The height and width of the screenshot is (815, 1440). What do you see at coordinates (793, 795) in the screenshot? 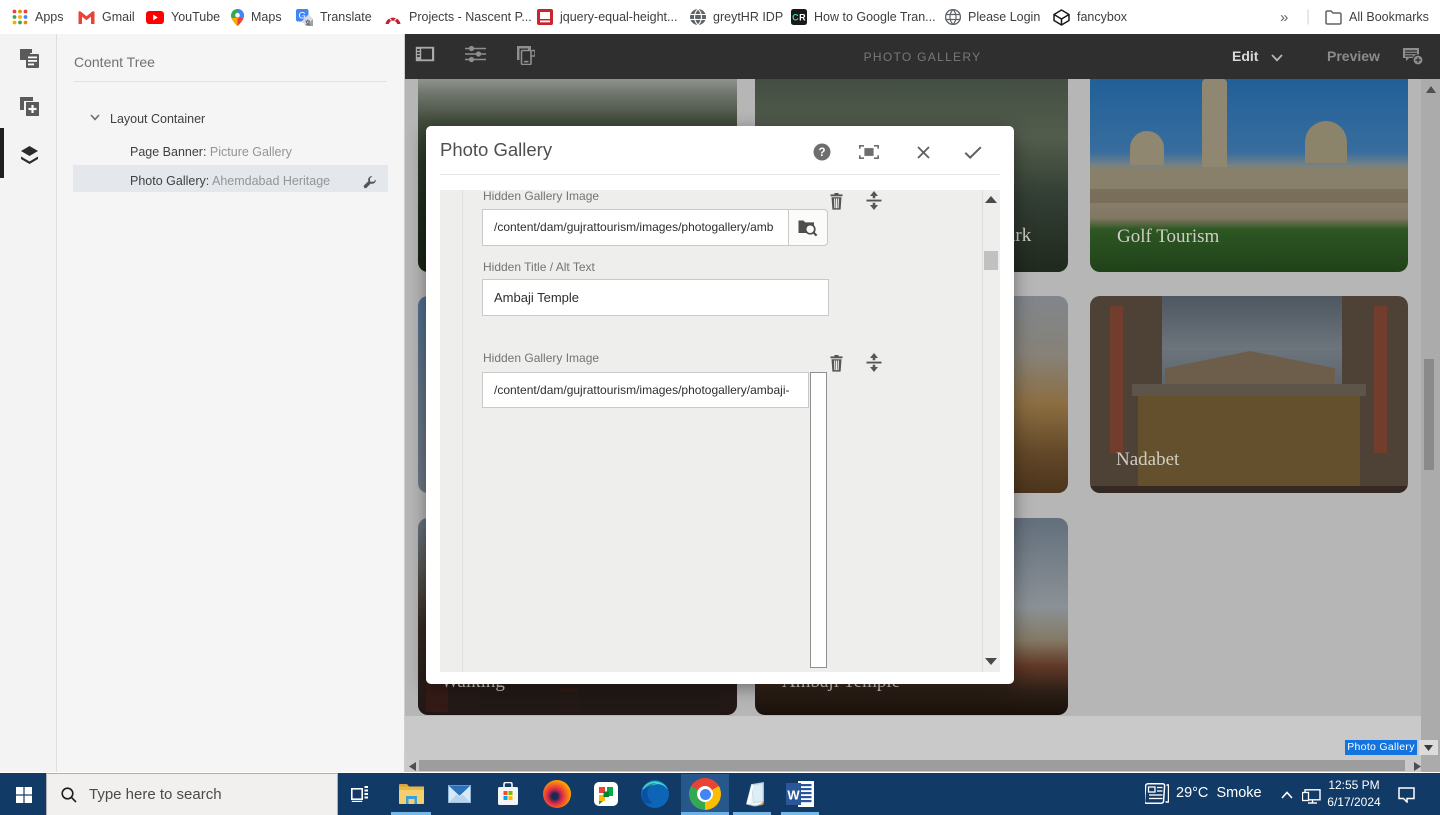
I see `svg-text: W` at bounding box center [793, 795].